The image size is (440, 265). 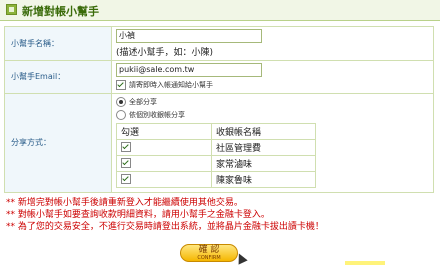 I want to click on table-row: 陳家魯味, so click(x=216, y=179).